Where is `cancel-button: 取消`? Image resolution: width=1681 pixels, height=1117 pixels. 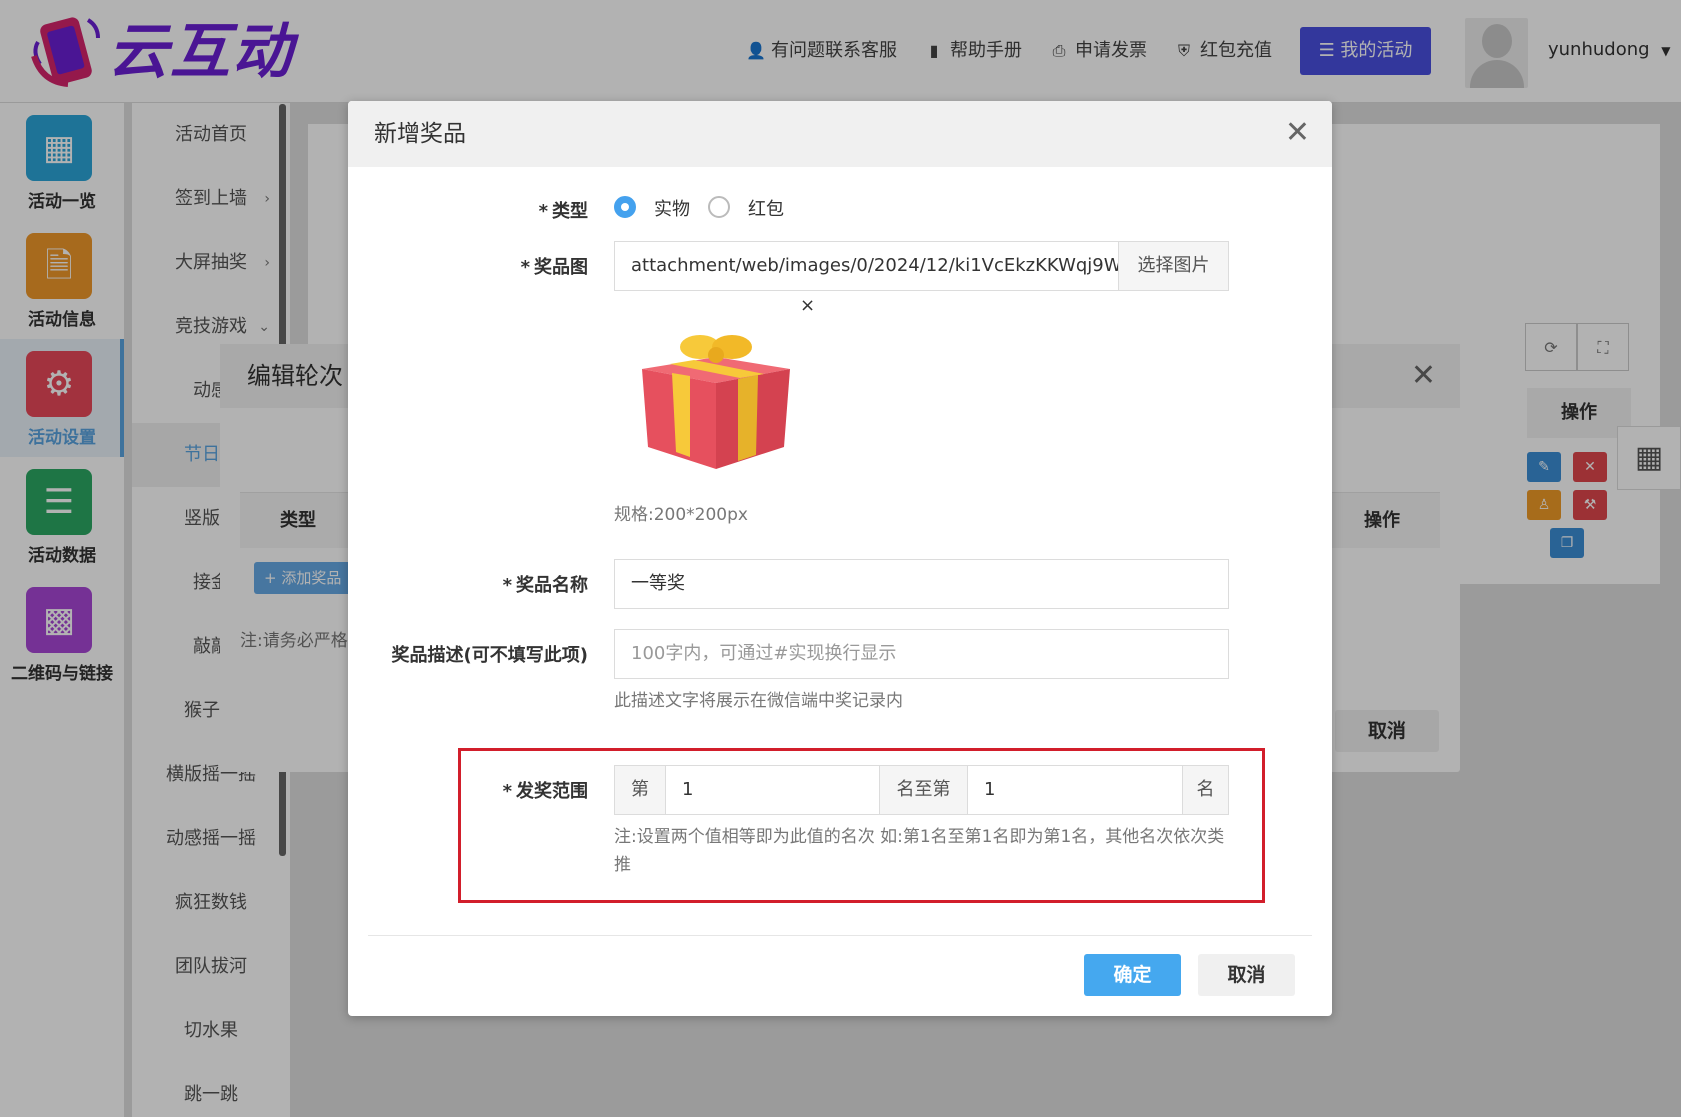 cancel-button: 取消 is located at coordinates (1246, 975).